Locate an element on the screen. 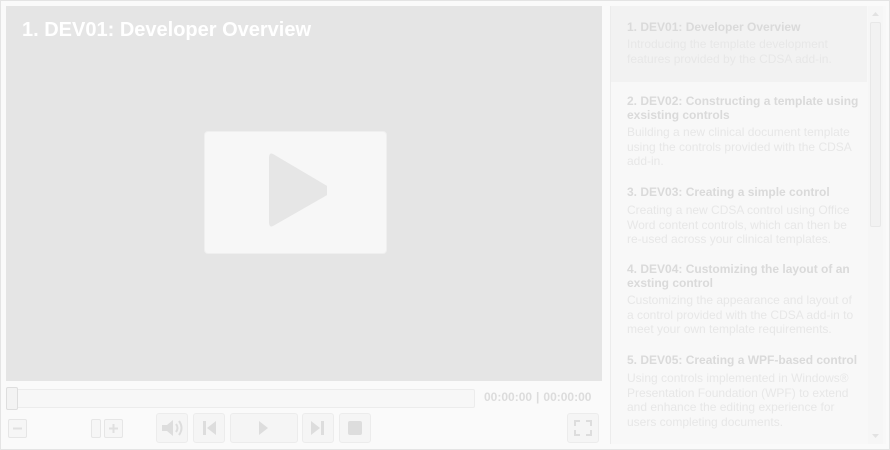 Image resolution: width=890 pixels, height=450 pixels. fullscreen-icon is located at coordinates (583, 428).